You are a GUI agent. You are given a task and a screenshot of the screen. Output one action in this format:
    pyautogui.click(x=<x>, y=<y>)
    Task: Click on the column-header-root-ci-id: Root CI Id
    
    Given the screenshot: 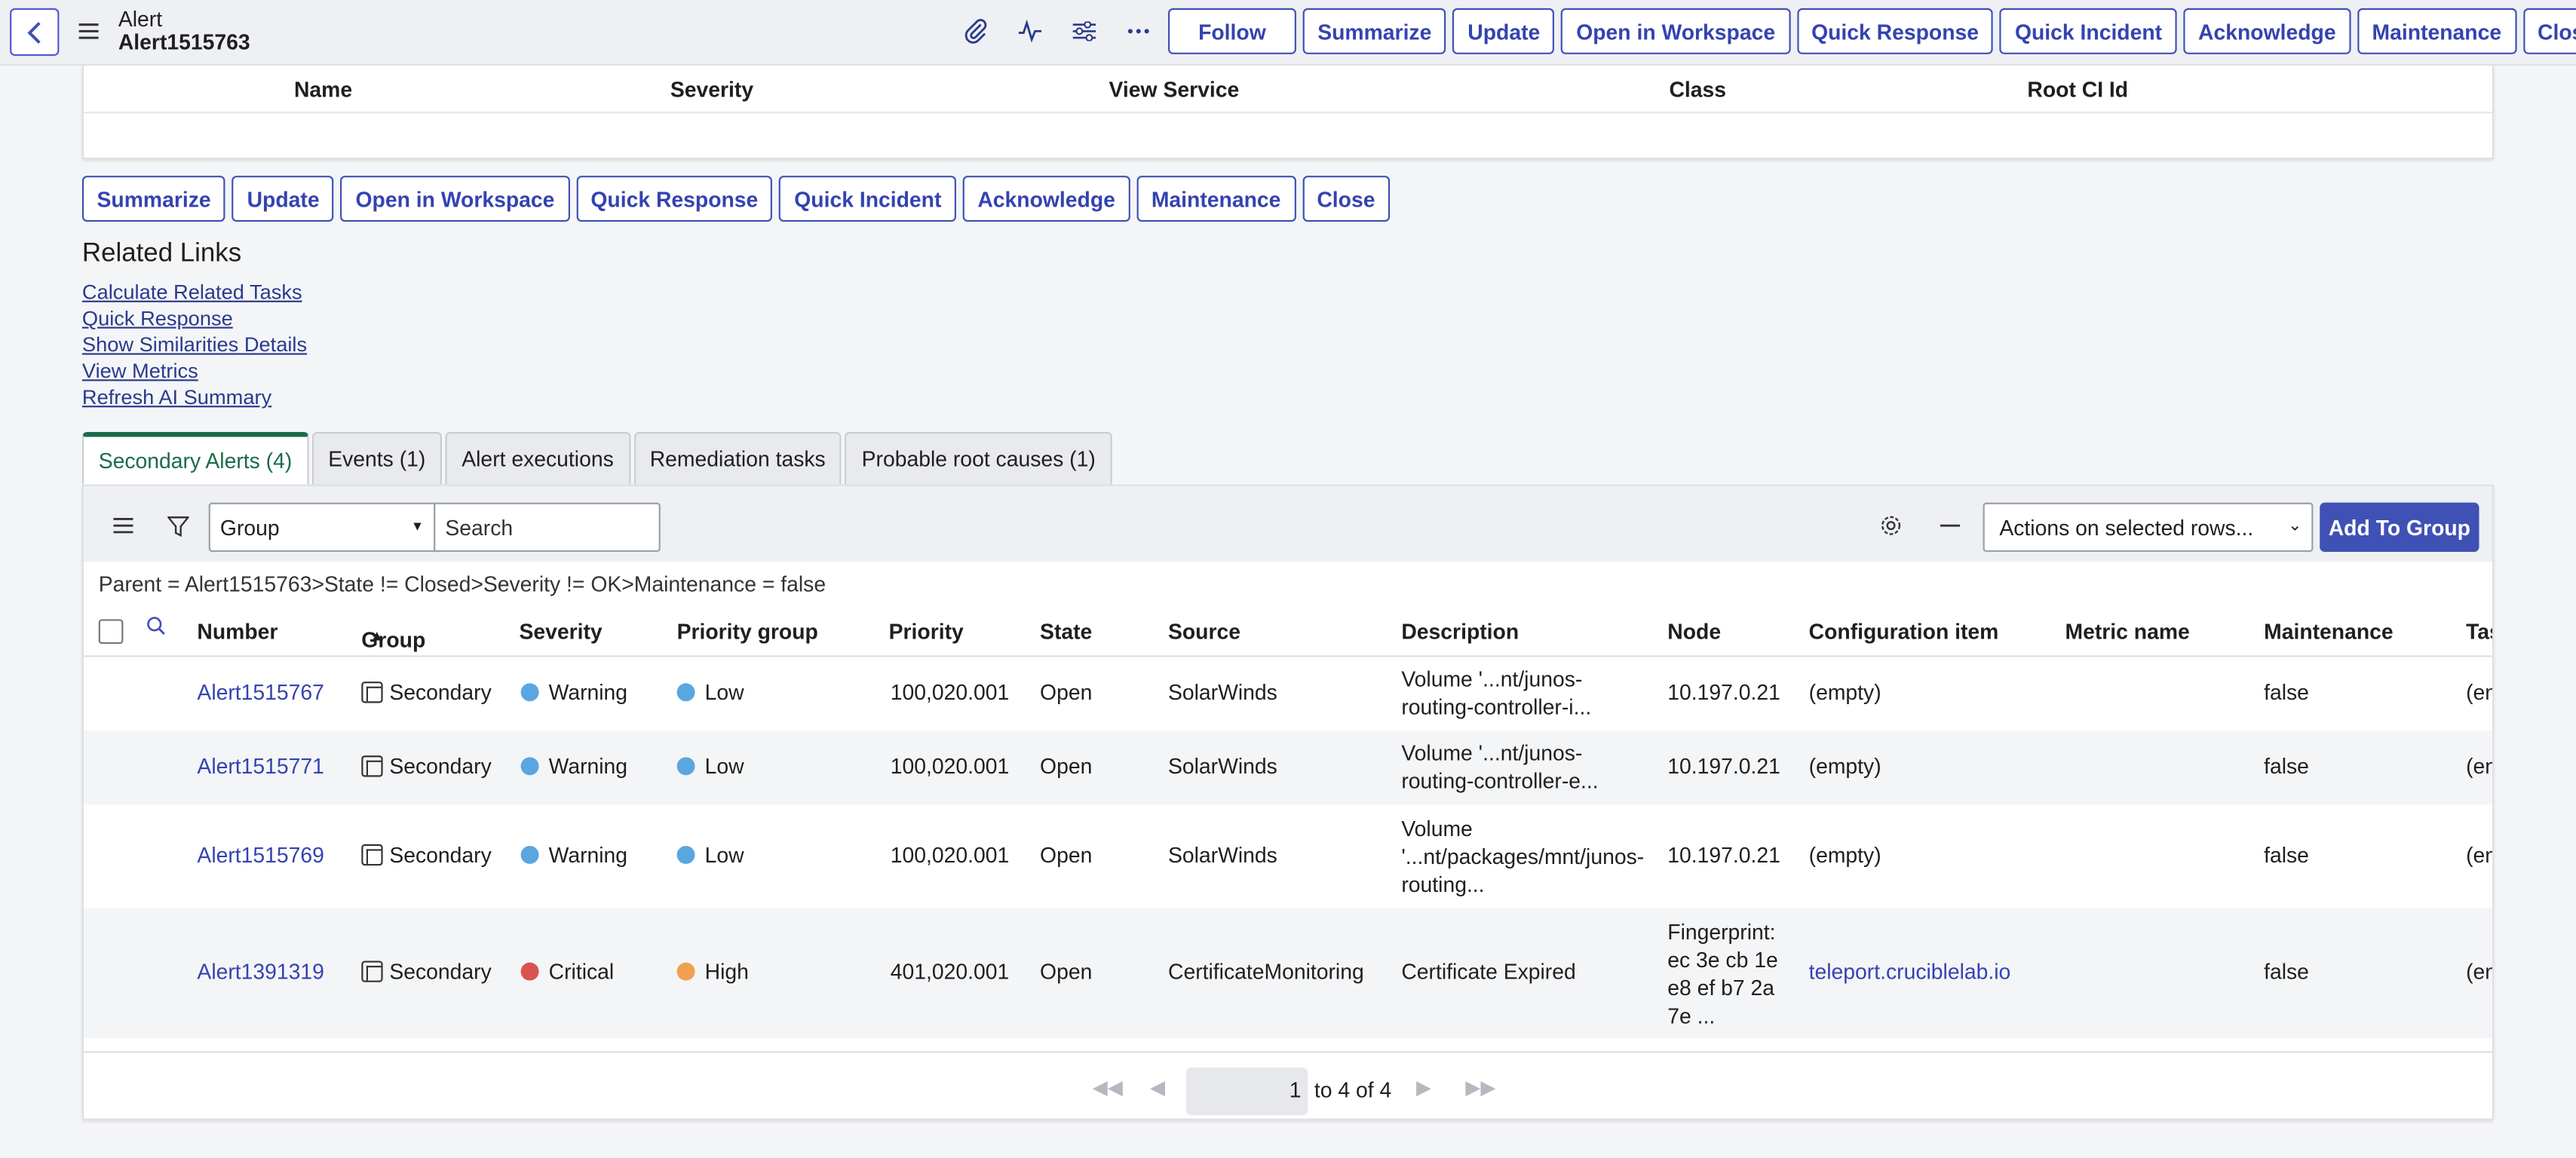 What is the action you would take?
    pyautogui.click(x=2077, y=90)
    